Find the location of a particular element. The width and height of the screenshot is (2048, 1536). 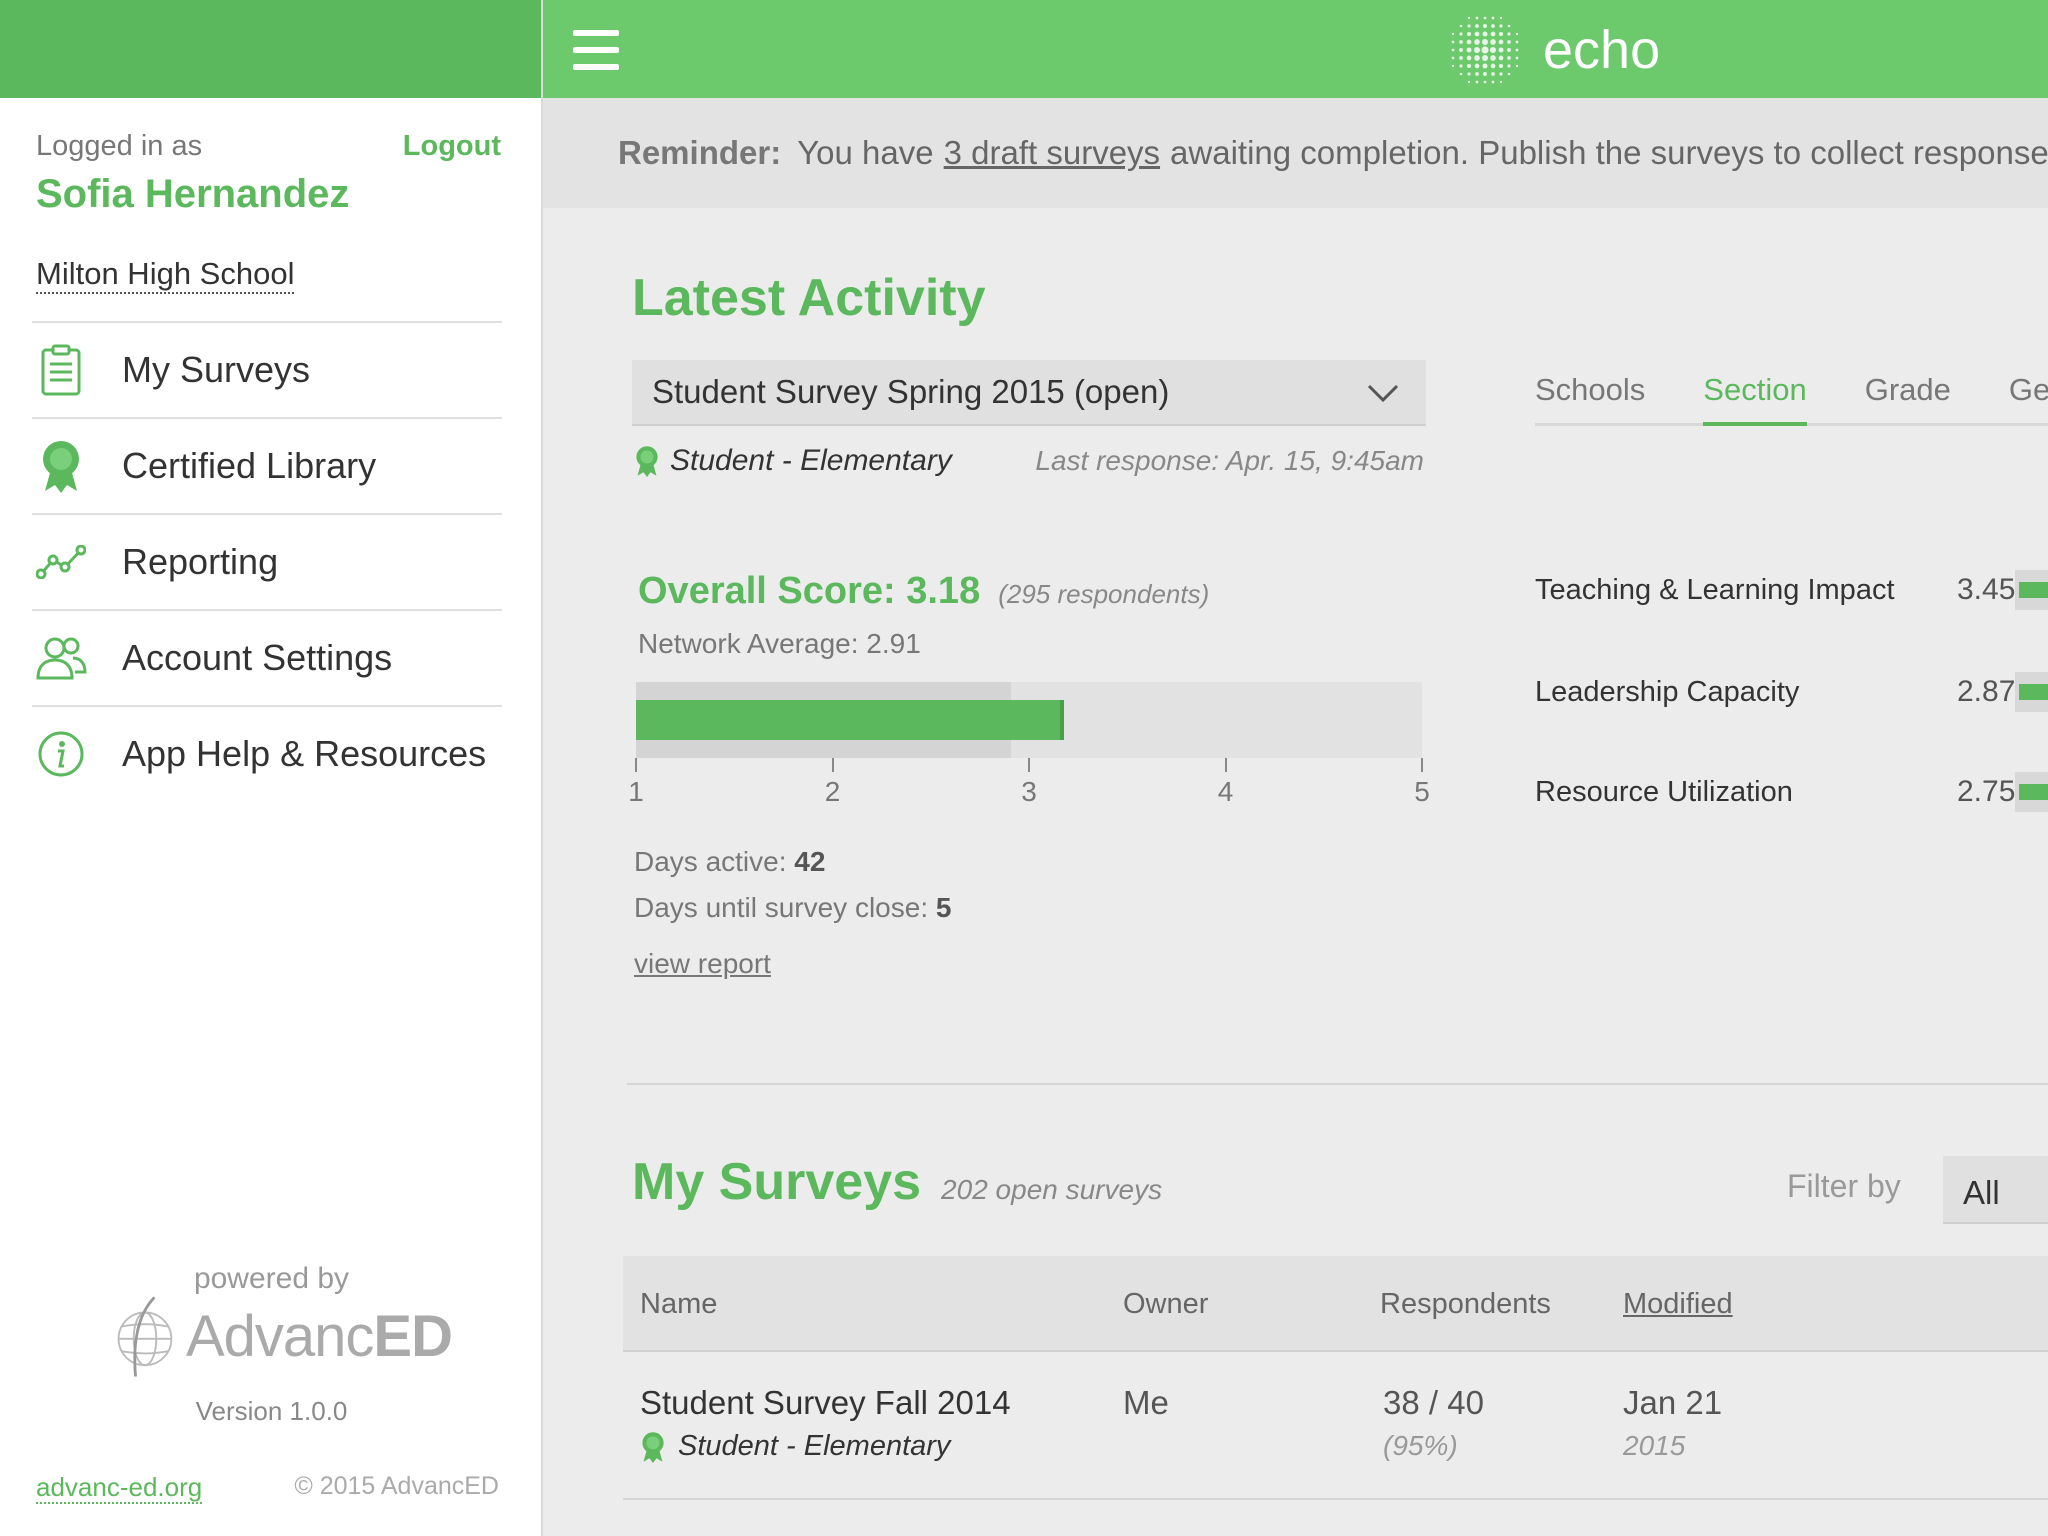

section-divider is located at coordinates (1337, 1084).